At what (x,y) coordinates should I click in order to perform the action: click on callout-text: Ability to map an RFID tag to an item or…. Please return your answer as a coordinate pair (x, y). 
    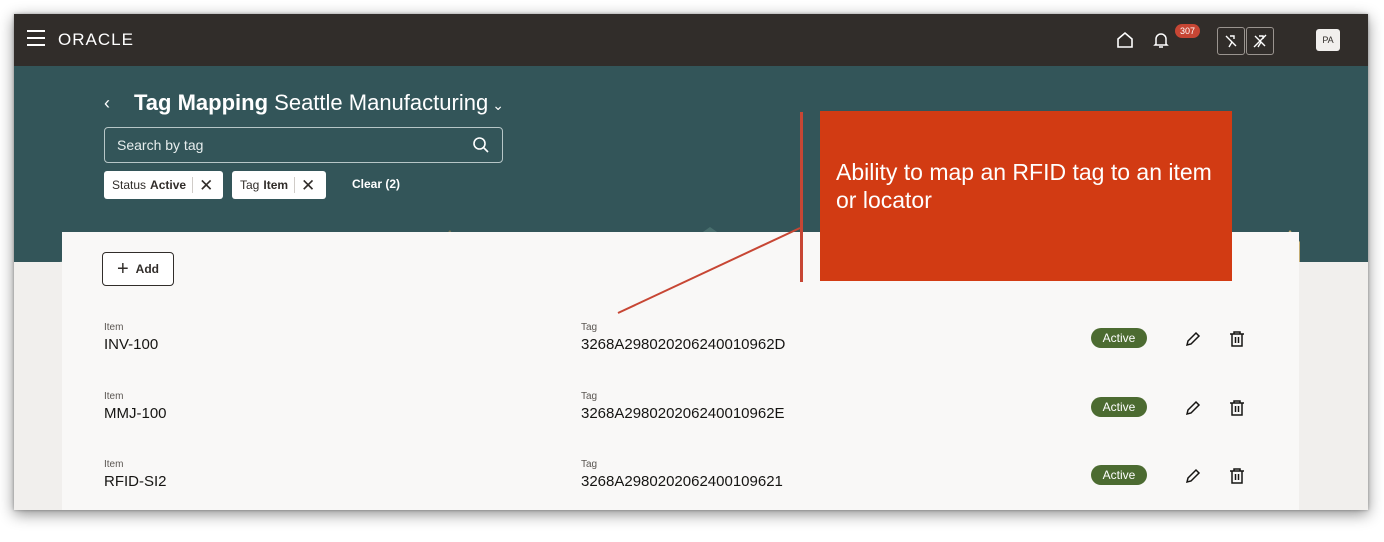
    Looking at the image, I should click on (1024, 186).